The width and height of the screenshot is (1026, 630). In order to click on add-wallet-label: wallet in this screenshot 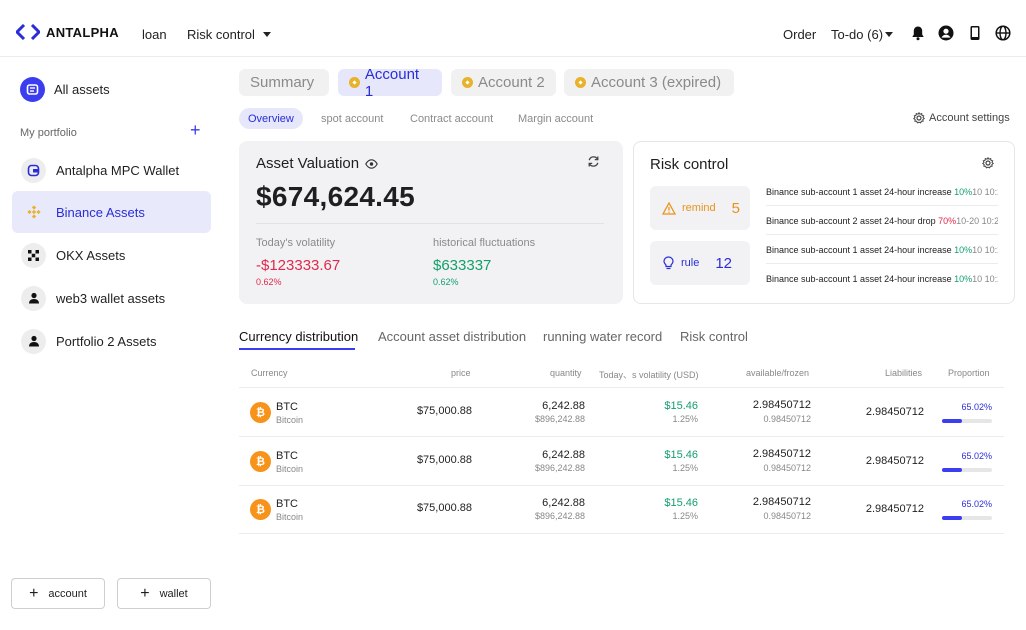, I will do `click(173, 593)`.